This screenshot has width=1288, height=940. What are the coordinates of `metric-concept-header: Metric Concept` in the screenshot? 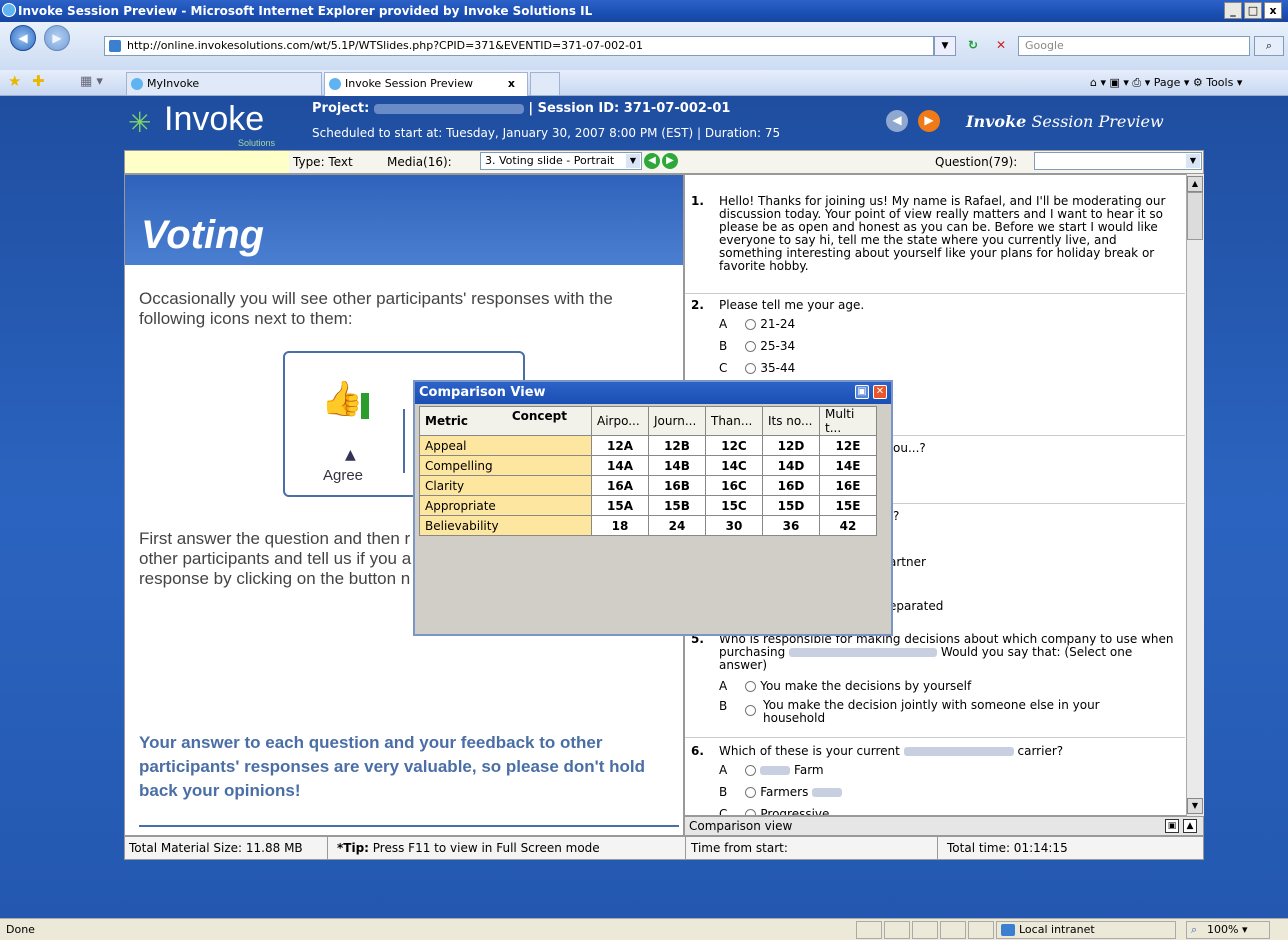 It's located at (505, 421).